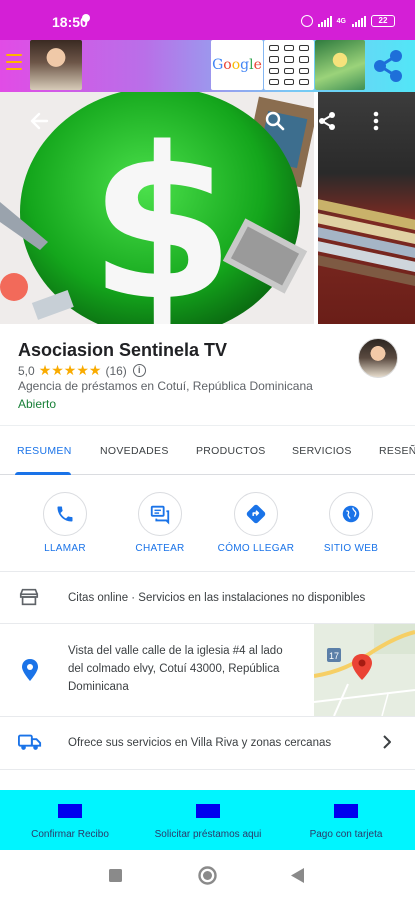 The width and height of the screenshot is (415, 900). What do you see at coordinates (340, 65) in the screenshot?
I see `promo-photo-fairy` at bounding box center [340, 65].